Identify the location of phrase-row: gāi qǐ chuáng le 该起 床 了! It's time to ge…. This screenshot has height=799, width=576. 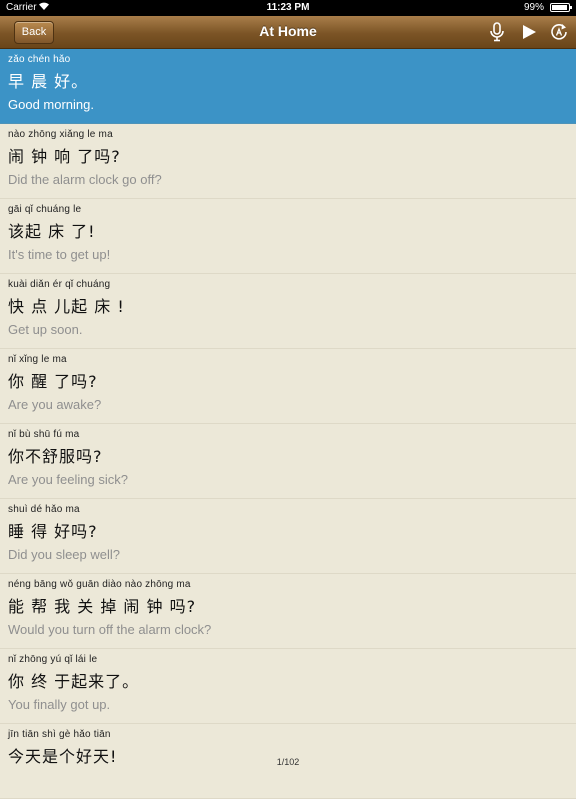
(288, 236).